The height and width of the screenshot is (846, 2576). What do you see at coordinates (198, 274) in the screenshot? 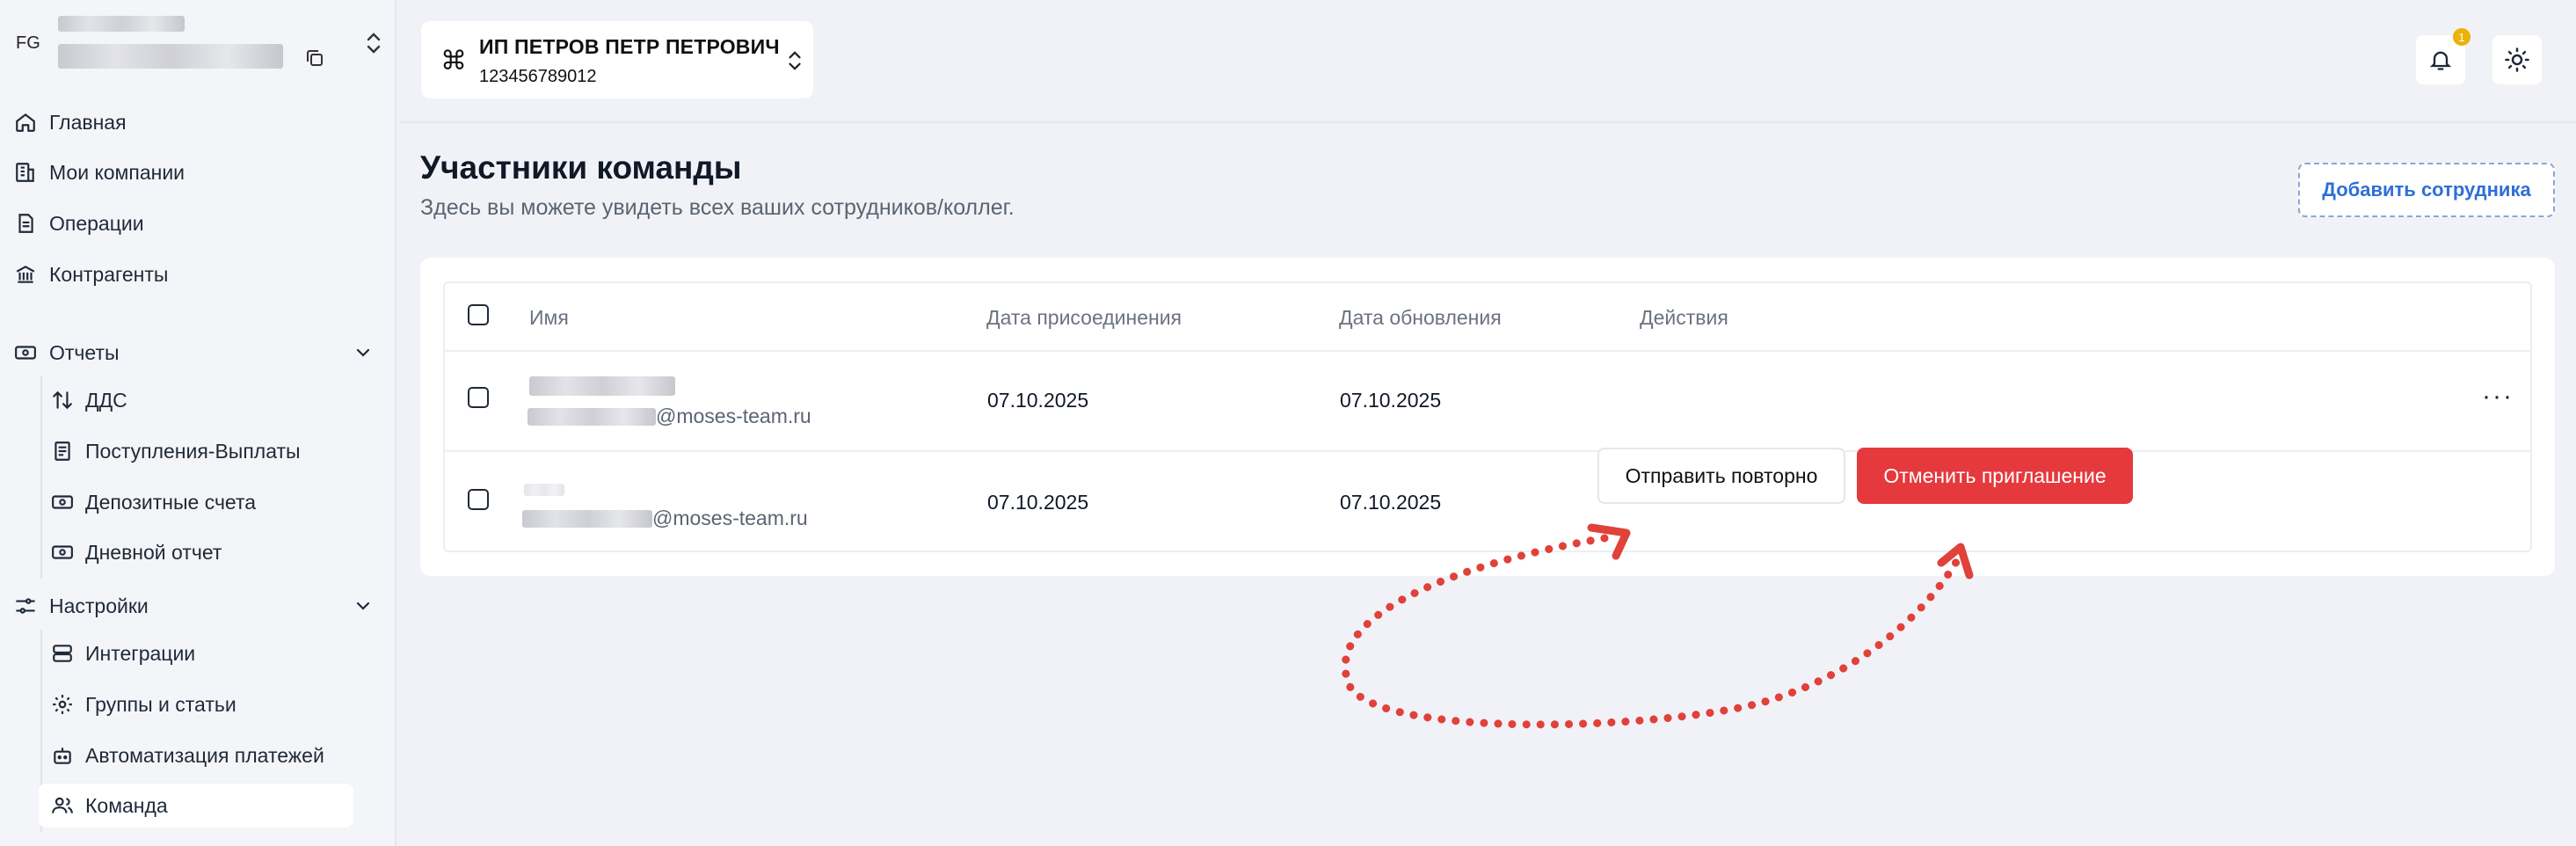
I see `sidebar-item-counterparties: Контрагенты` at bounding box center [198, 274].